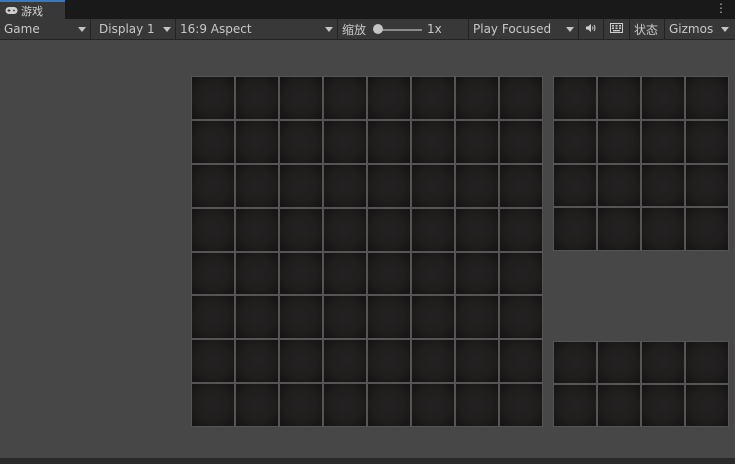 The width and height of the screenshot is (735, 464). Describe the element at coordinates (721, 9) in the screenshot. I see `more-options-icon: ⋮` at that location.